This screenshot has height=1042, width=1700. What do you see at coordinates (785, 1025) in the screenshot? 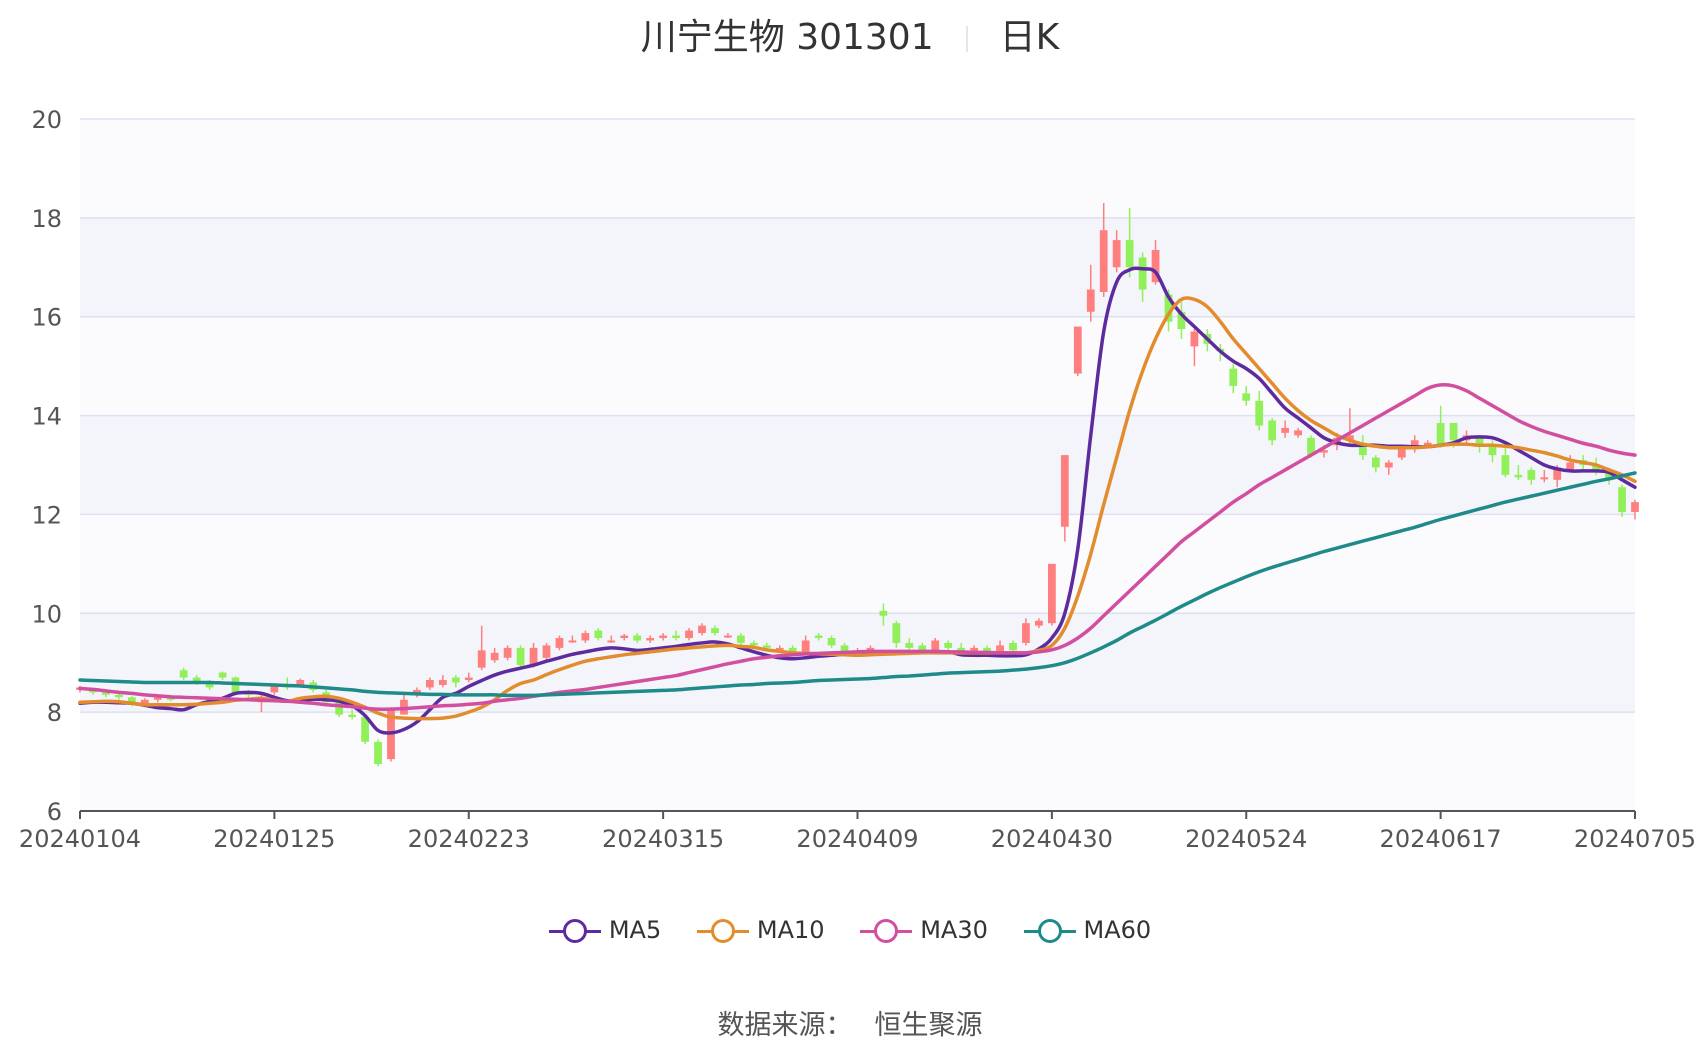
I see `source-label: 数据来源：` at bounding box center [785, 1025].